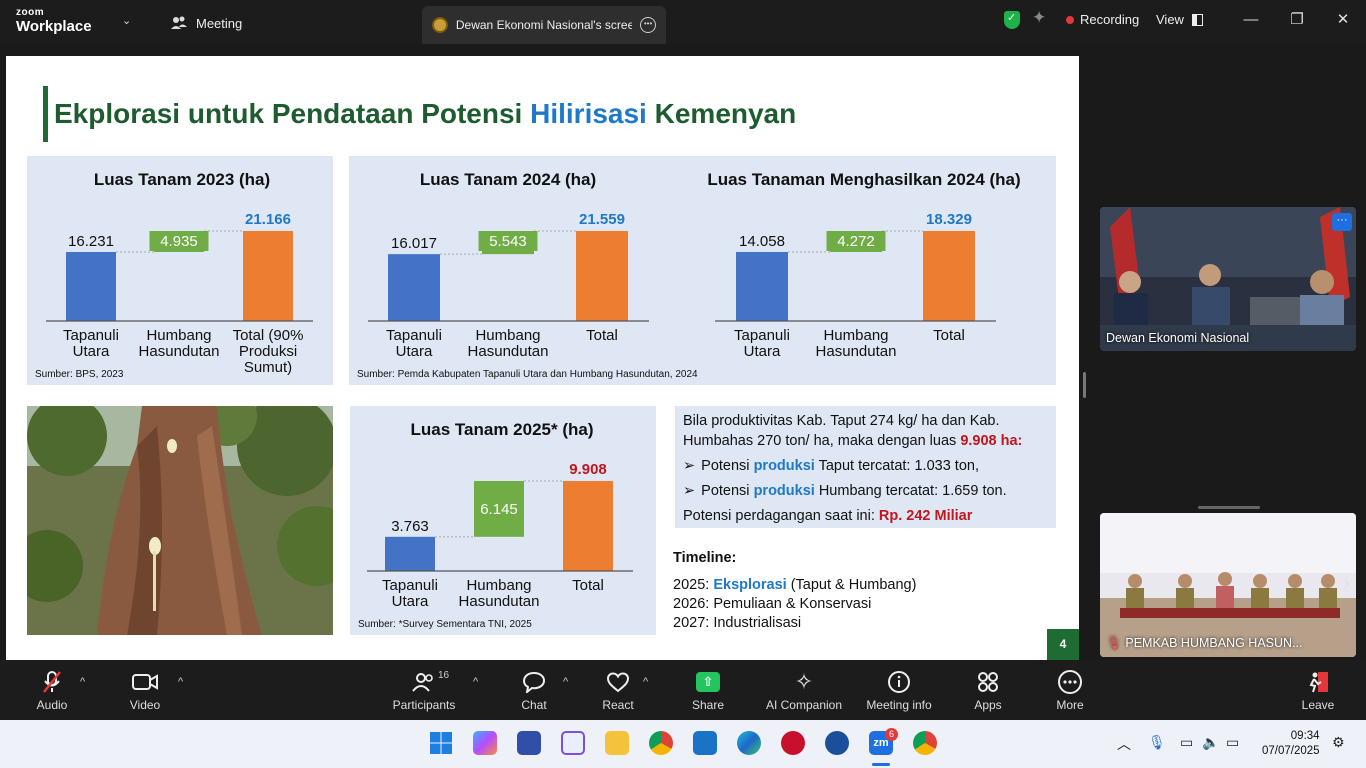 The width and height of the screenshot is (1366, 768). Describe the element at coordinates (82, 682) in the screenshot. I see `audio-options-caret: ^` at that location.